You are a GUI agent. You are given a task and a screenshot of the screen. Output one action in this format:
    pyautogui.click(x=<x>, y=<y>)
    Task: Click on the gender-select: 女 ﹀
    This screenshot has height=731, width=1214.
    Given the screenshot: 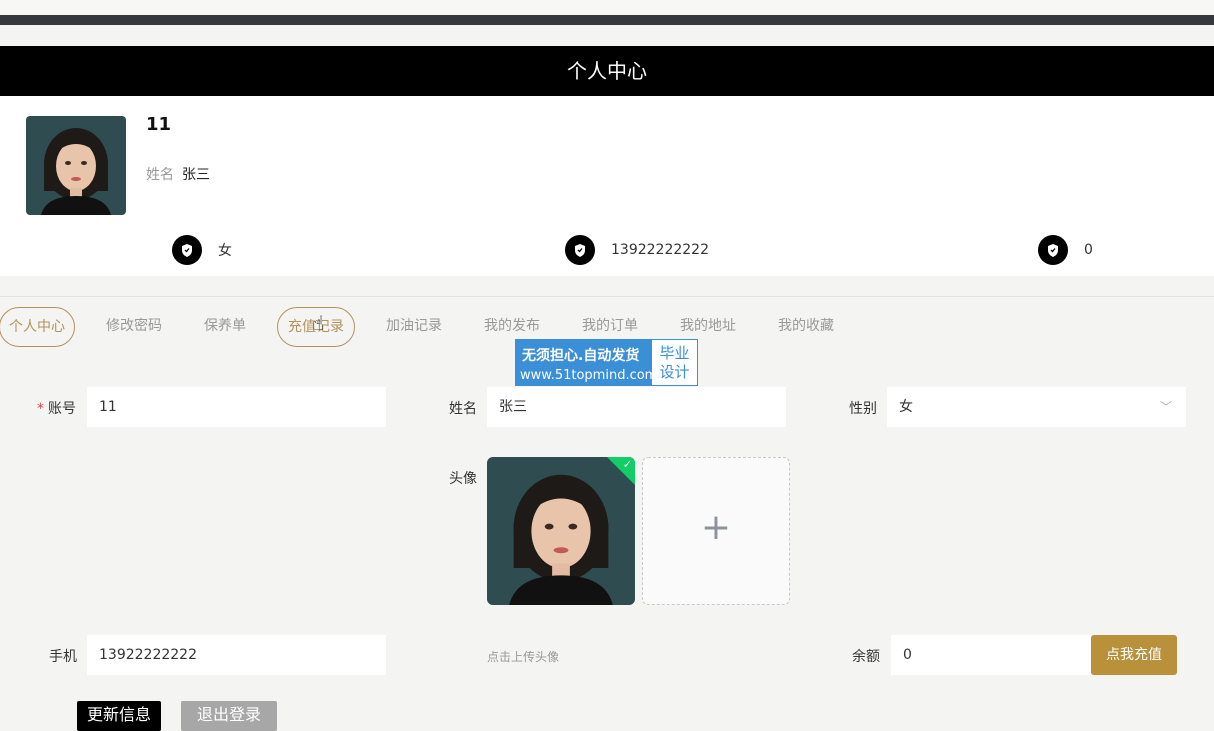 What is the action you would take?
    pyautogui.click(x=1036, y=407)
    